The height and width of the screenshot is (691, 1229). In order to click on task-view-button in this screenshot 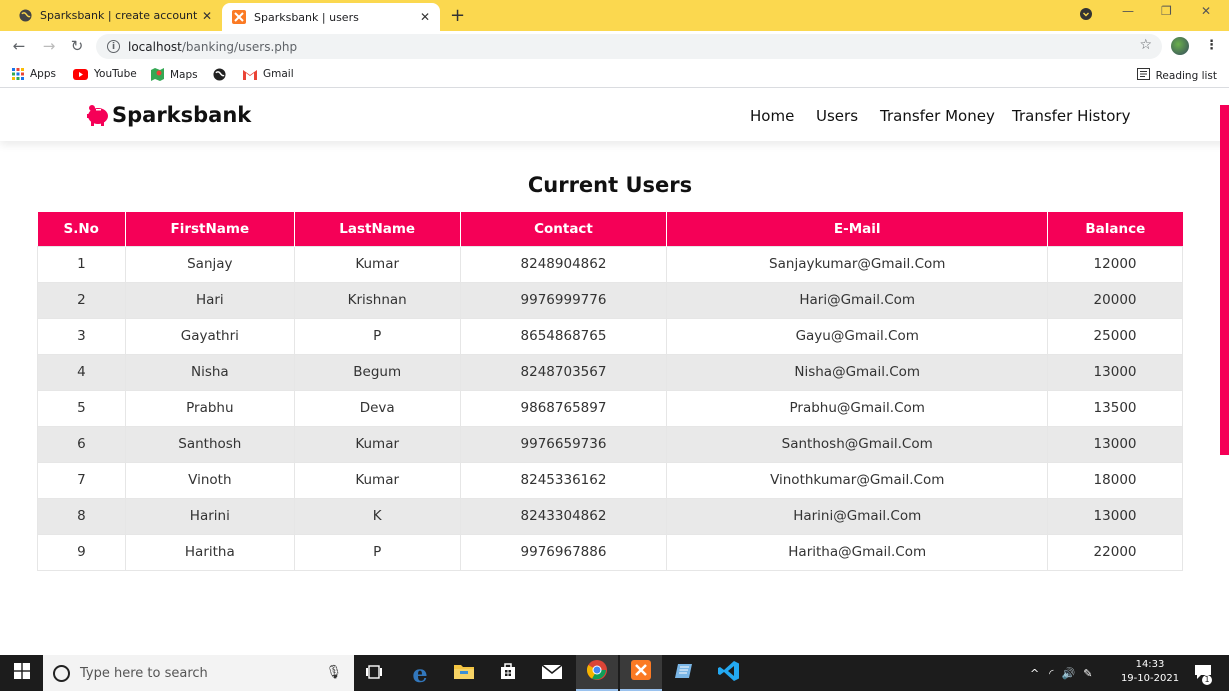, I will do `click(374, 673)`.